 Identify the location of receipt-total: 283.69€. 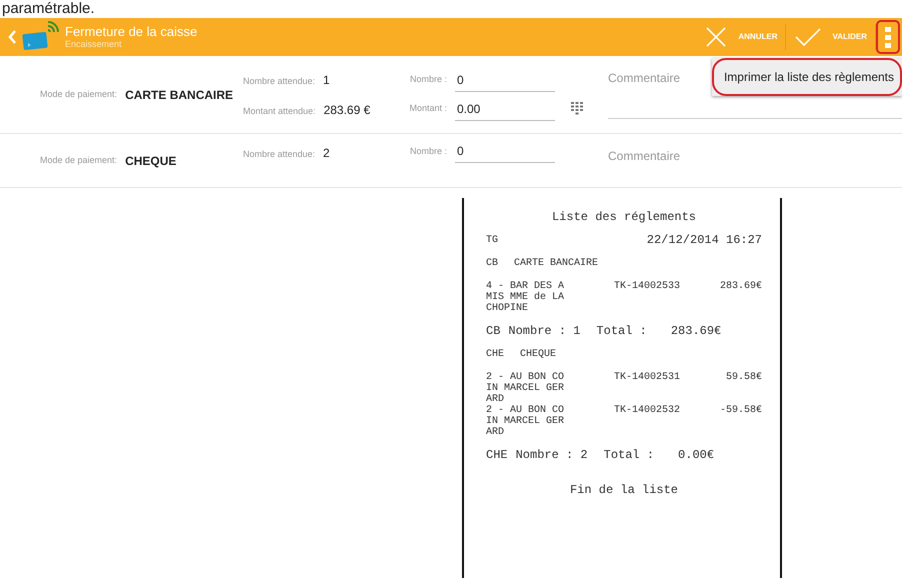
(696, 331).